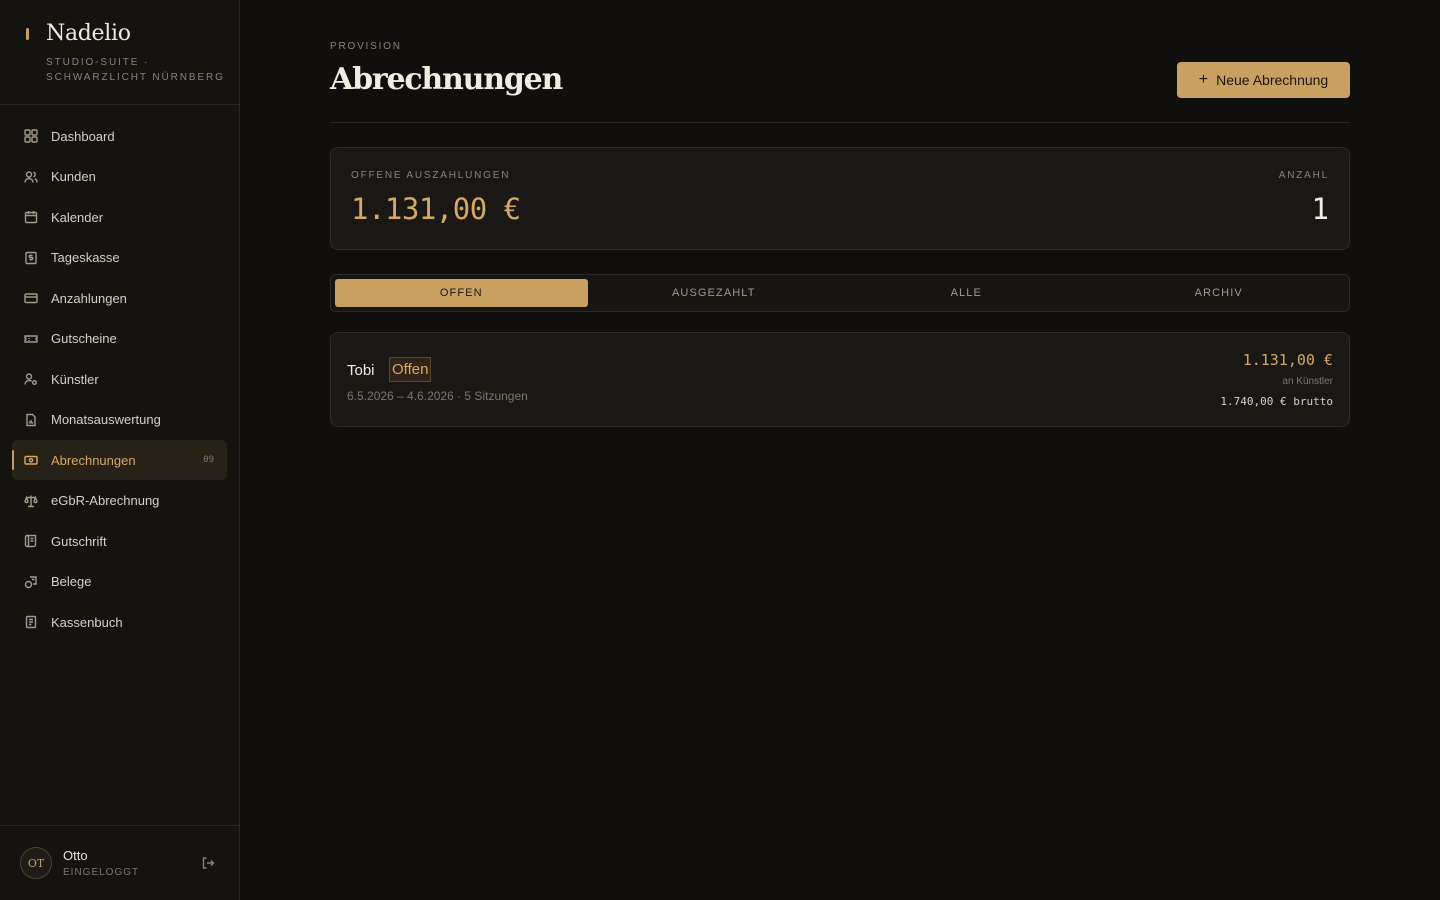  Describe the element at coordinates (31, 298) in the screenshot. I see `card-icon` at that location.